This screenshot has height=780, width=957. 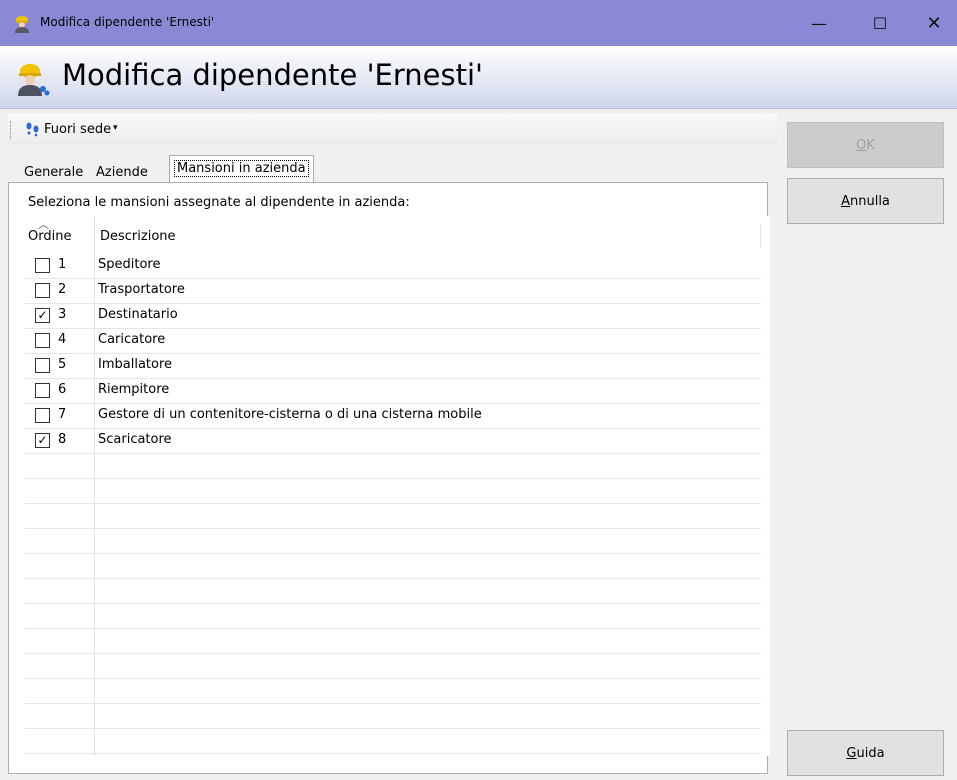 I want to click on ok-rest: K, so click(x=870, y=145).